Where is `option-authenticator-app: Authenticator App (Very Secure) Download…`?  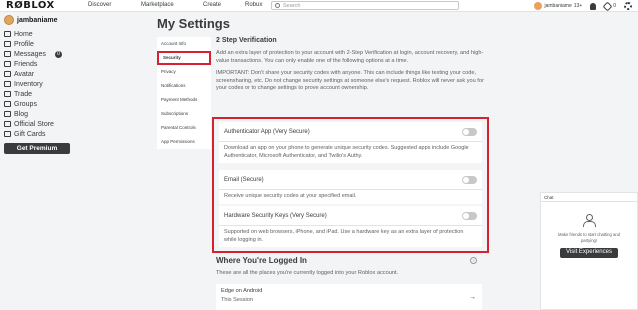 option-authenticator-app: Authenticator App (Very Secure) Download… is located at coordinates (350, 142).